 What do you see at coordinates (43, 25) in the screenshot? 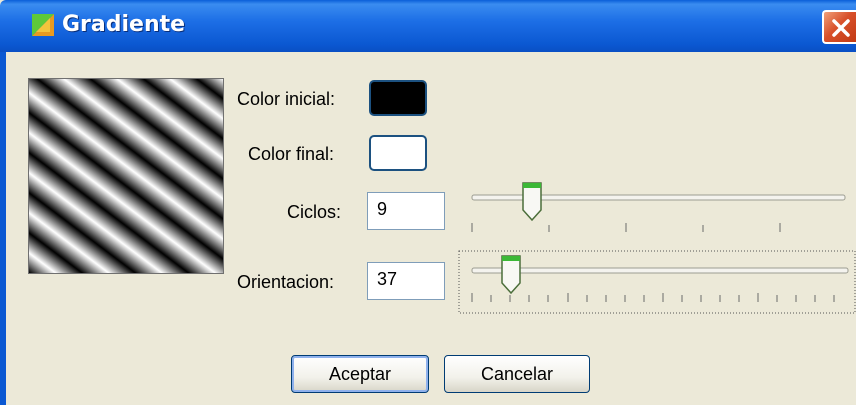
I see `gradient-app-icon` at bounding box center [43, 25].